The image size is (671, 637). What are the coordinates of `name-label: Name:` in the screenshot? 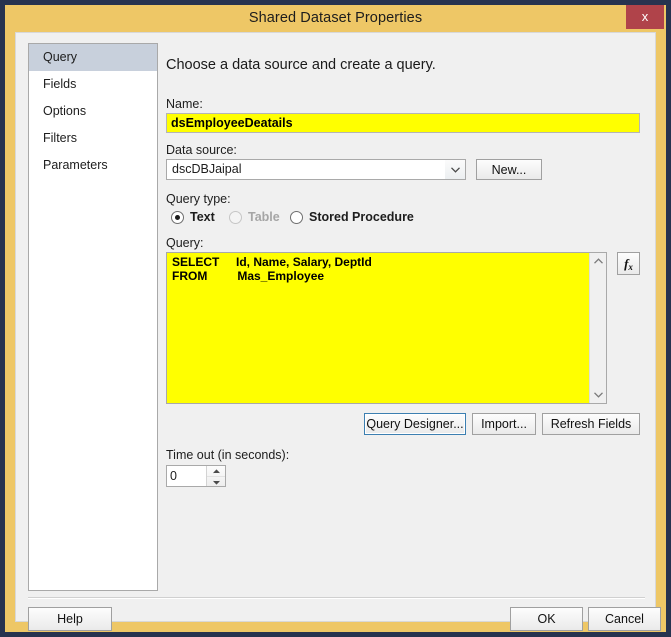 It's located at (184, 104).